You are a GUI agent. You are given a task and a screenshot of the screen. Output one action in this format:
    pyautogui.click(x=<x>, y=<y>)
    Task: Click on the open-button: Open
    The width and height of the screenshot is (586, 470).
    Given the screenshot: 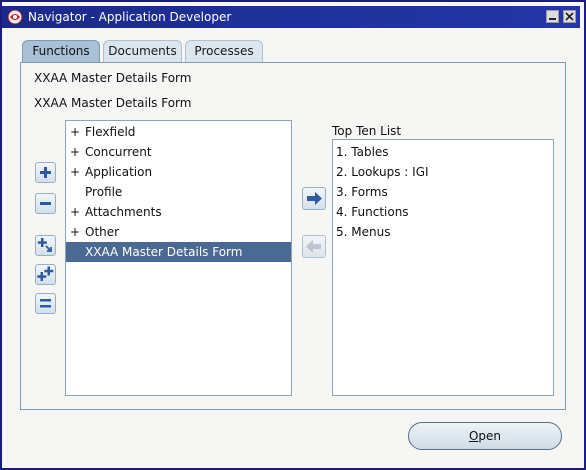 What is the action you would take?
    pyautogui.click(x=485, y=436)
    